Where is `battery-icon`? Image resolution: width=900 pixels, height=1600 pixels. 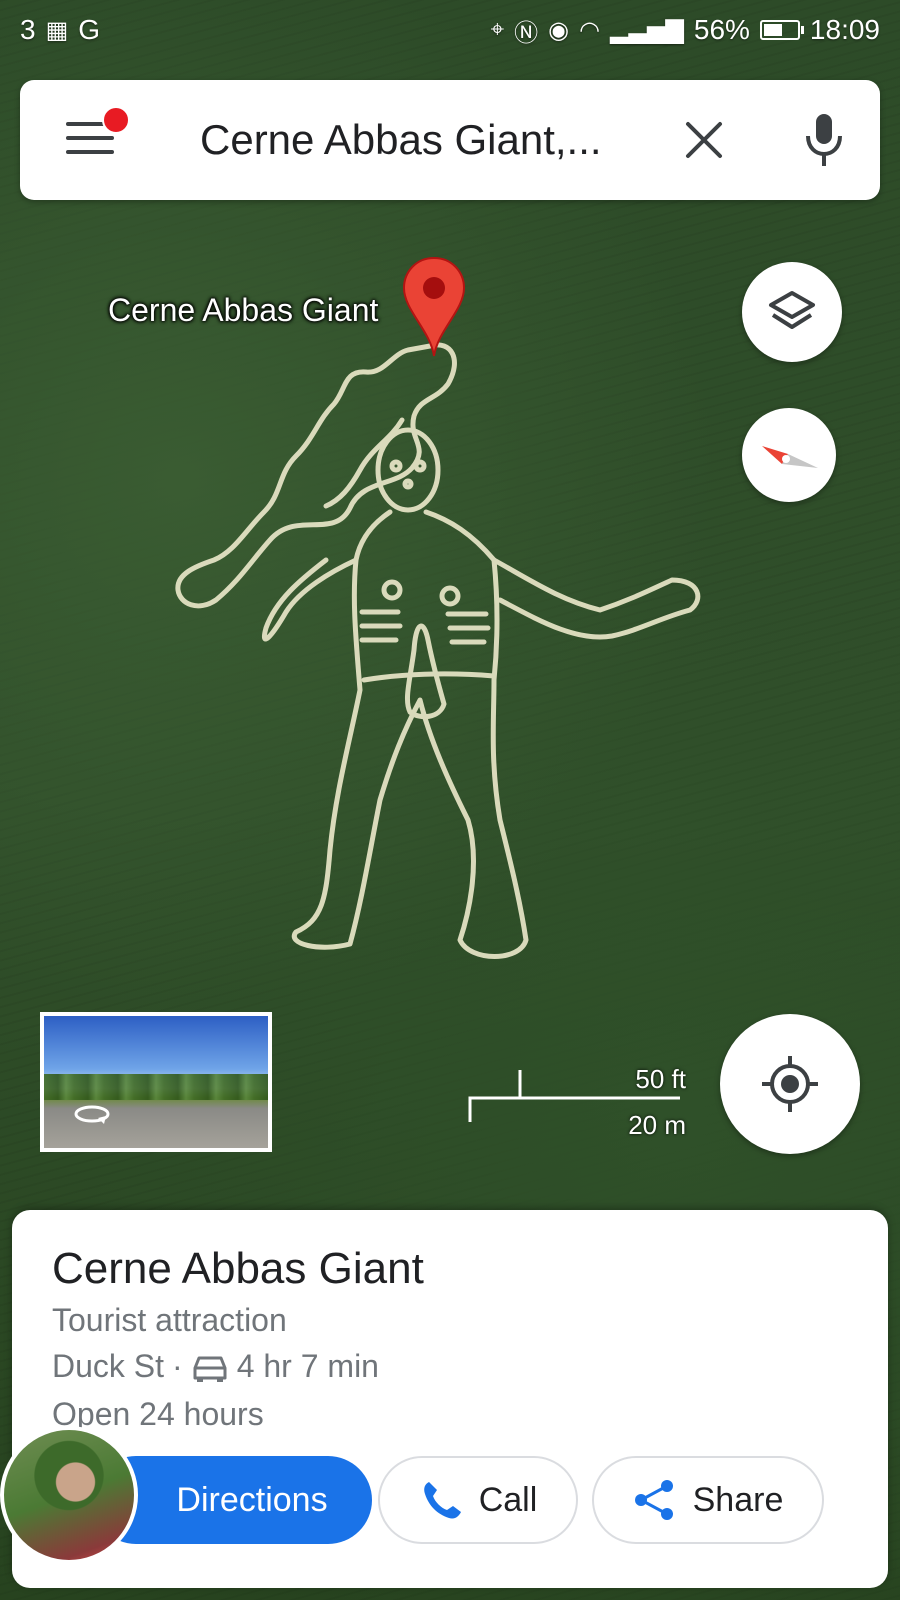
battery-icon is located at coordinates (781, 30).